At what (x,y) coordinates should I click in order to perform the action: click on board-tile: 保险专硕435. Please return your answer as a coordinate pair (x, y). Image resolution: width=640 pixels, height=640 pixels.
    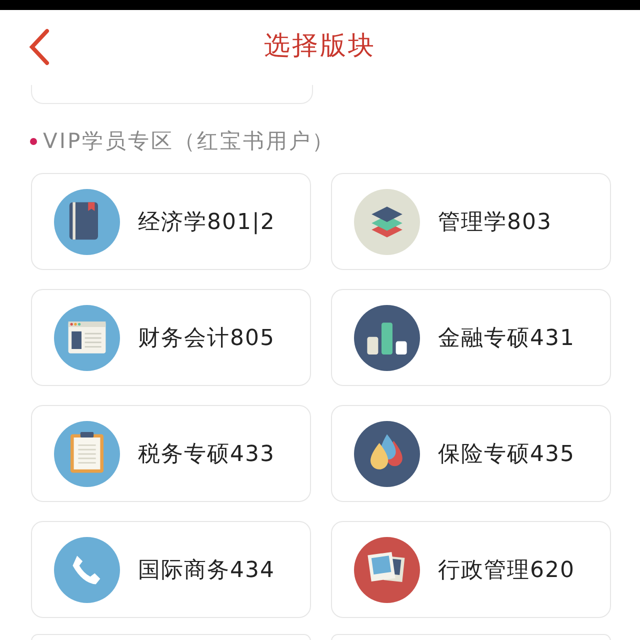
    Looking at the image, I should click on (471, 453).